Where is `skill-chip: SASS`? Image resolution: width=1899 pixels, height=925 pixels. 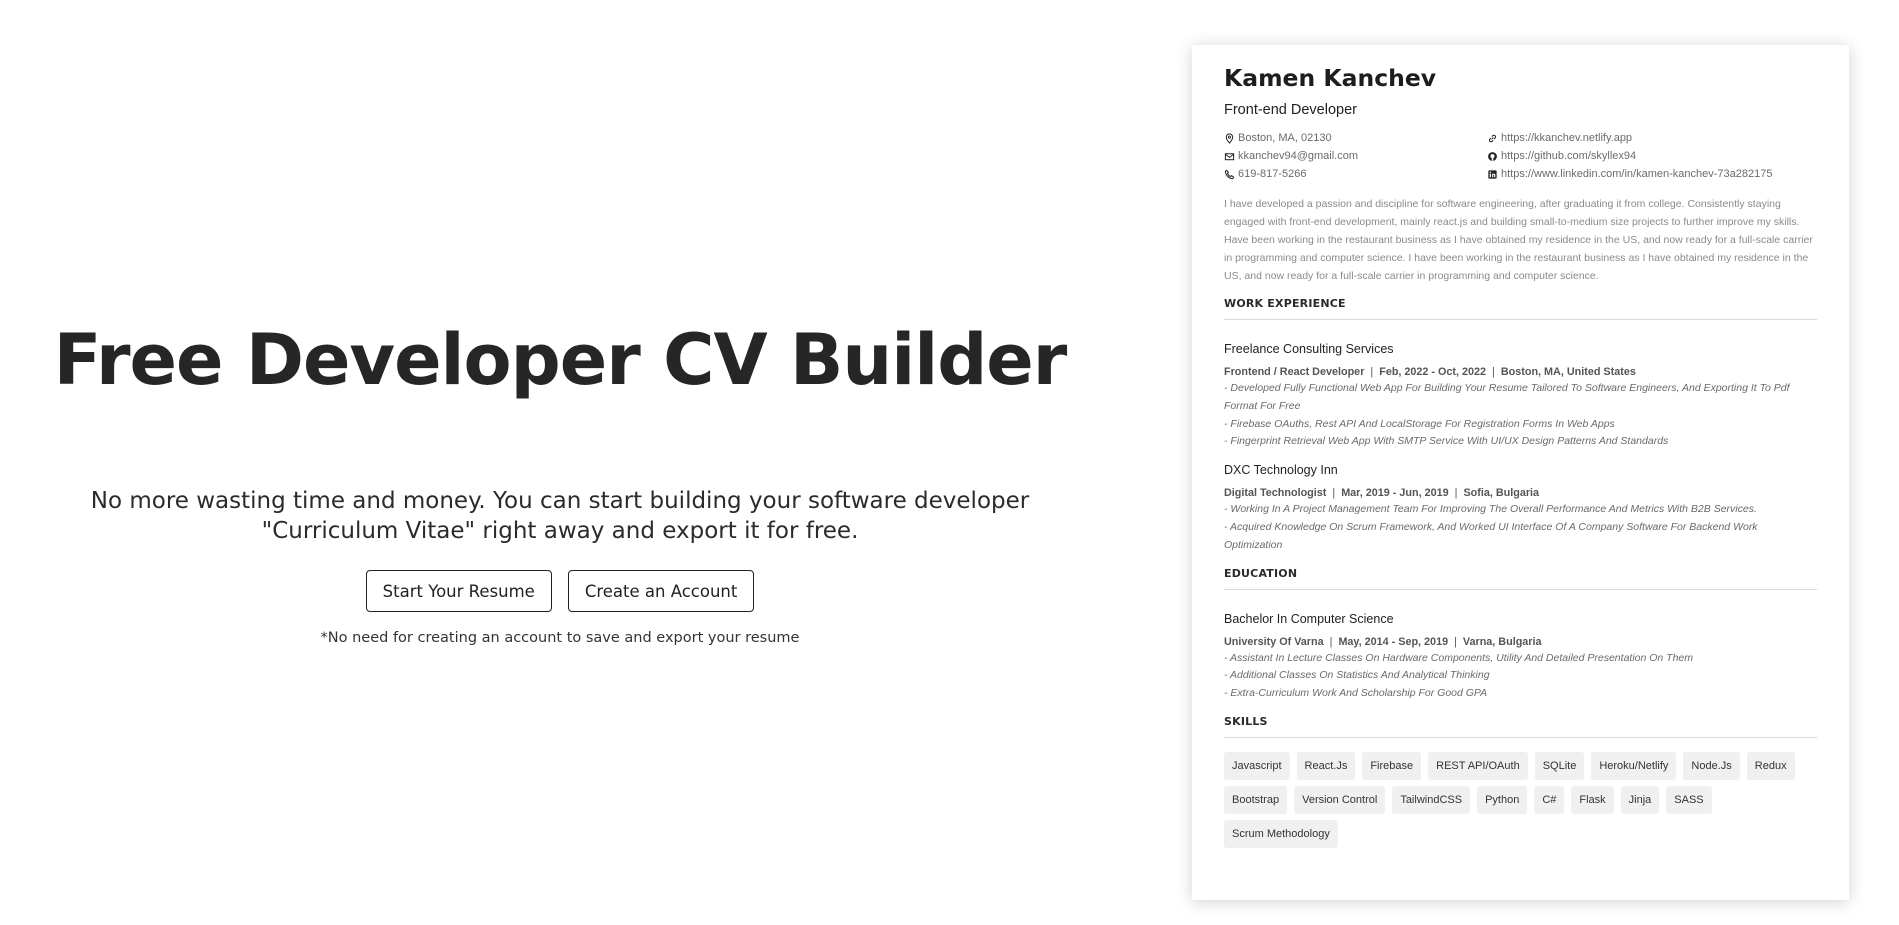 skill-chip: SASS is located at coordinates (1689, 799).